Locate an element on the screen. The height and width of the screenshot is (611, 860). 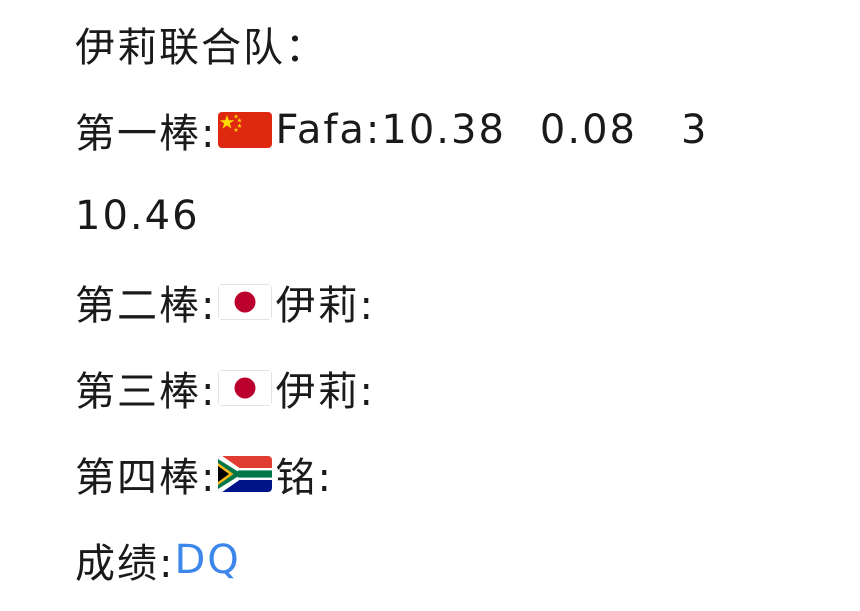
team-title: 伊莉联合队： is located at coordinates (201, 44).